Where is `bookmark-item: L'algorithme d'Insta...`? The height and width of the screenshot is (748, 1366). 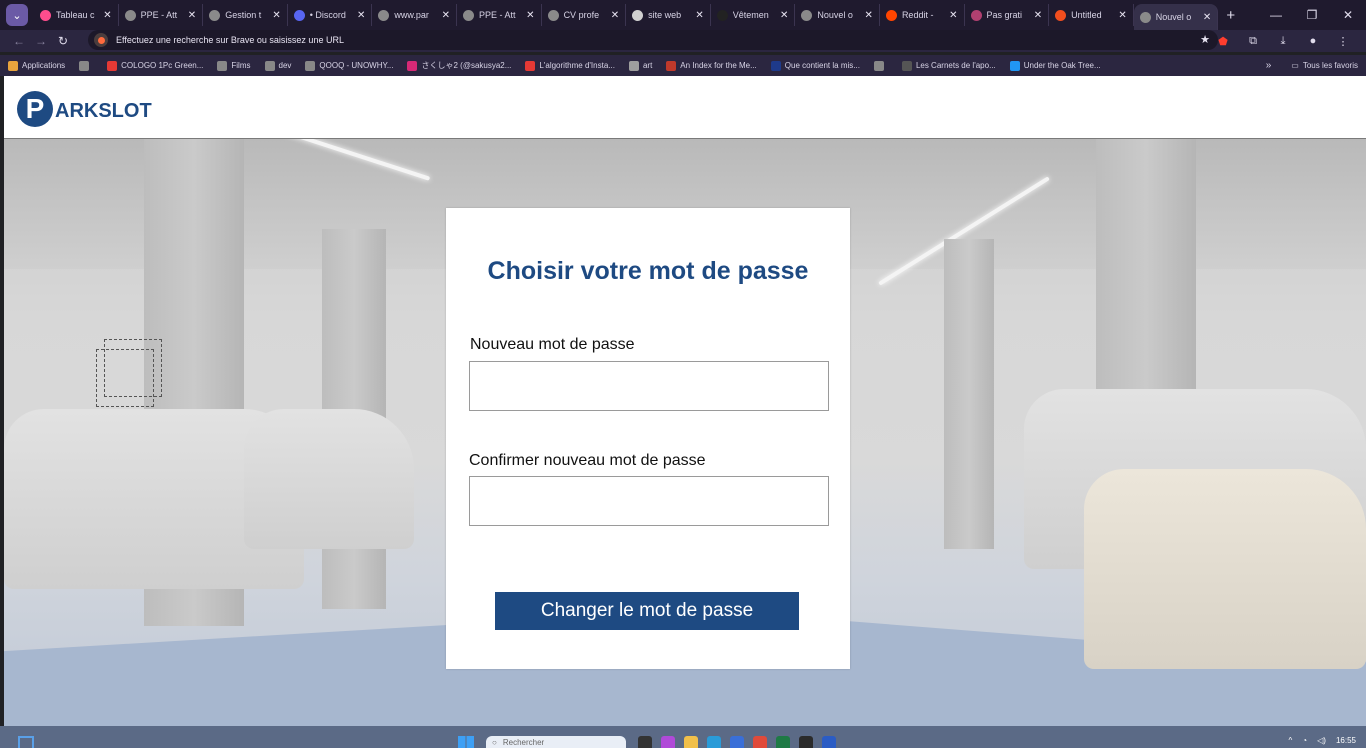
bookmark-item: L'algorithme d'Insta... is located at coordinates (570, 65).